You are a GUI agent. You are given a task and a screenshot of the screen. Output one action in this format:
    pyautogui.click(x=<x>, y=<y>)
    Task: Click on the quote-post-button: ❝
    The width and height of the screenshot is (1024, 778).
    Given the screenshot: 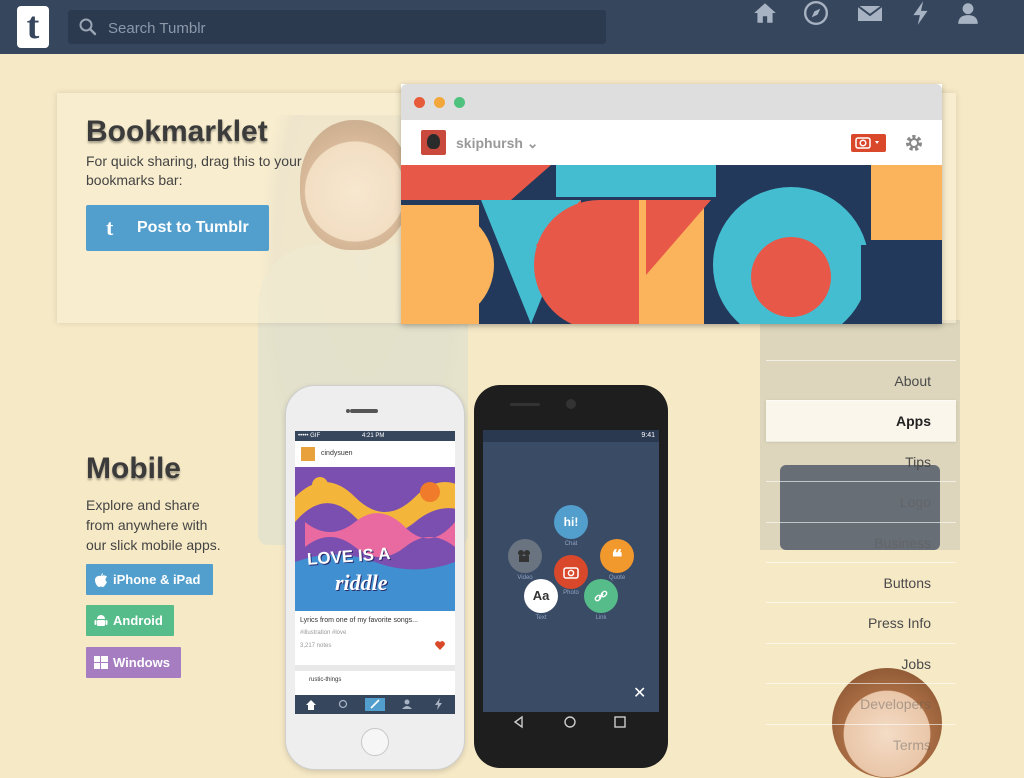 What is the action you would take?
    pyautogui.click(x=617, y=556)
    